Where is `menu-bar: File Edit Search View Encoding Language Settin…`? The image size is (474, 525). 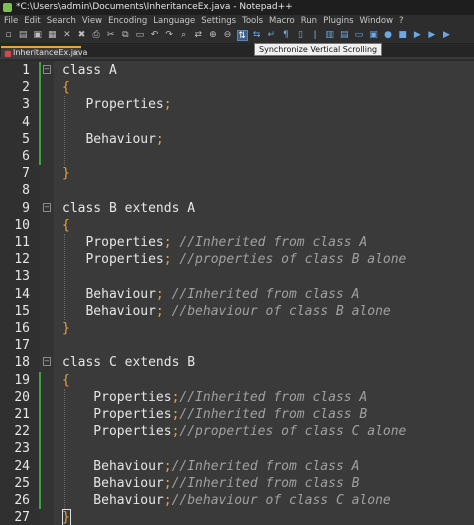 menu-bar: File Edit Search View Encoding Language Settin… is located at coordinates (237, 21).